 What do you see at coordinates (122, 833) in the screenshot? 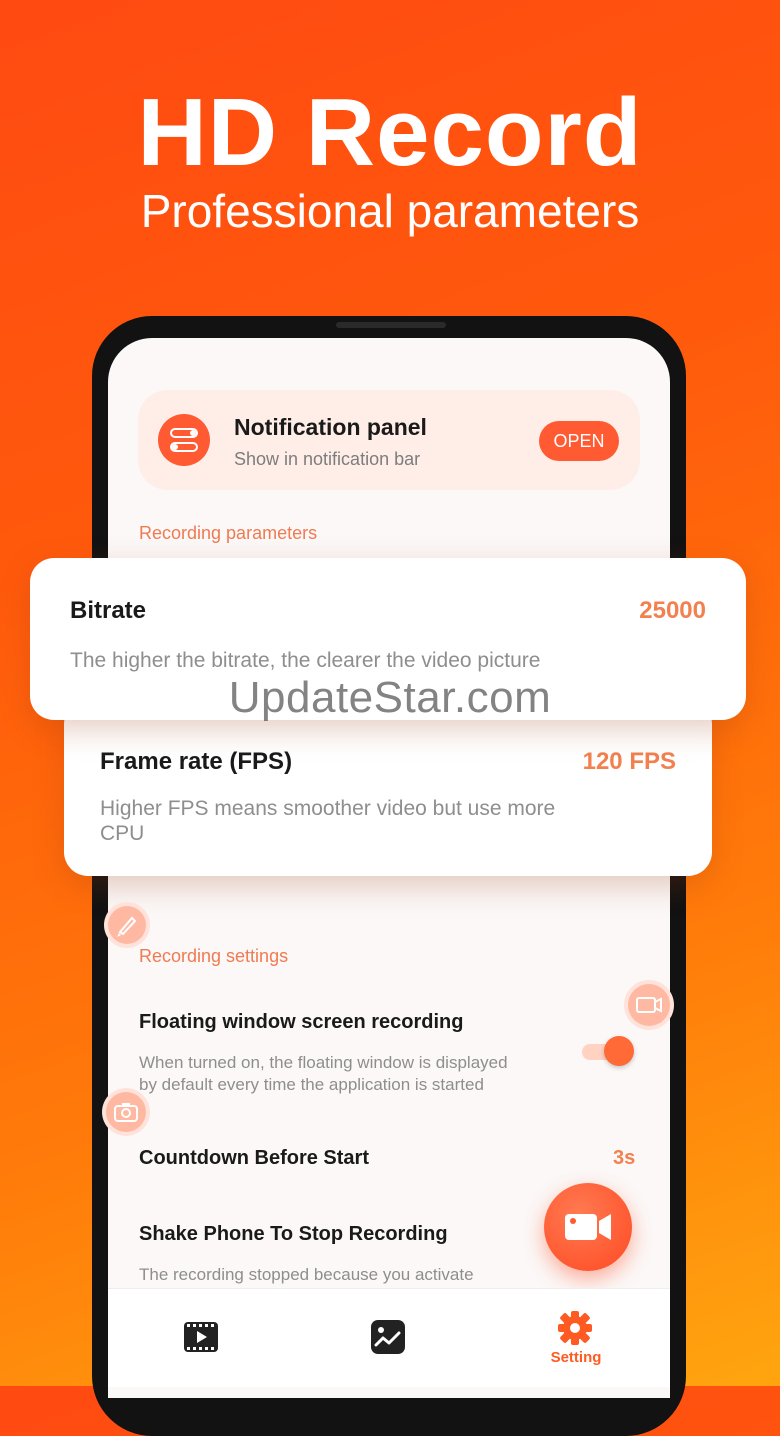
I see `frame-rate-description-line2: CPU` at bounding box center [122, 833].